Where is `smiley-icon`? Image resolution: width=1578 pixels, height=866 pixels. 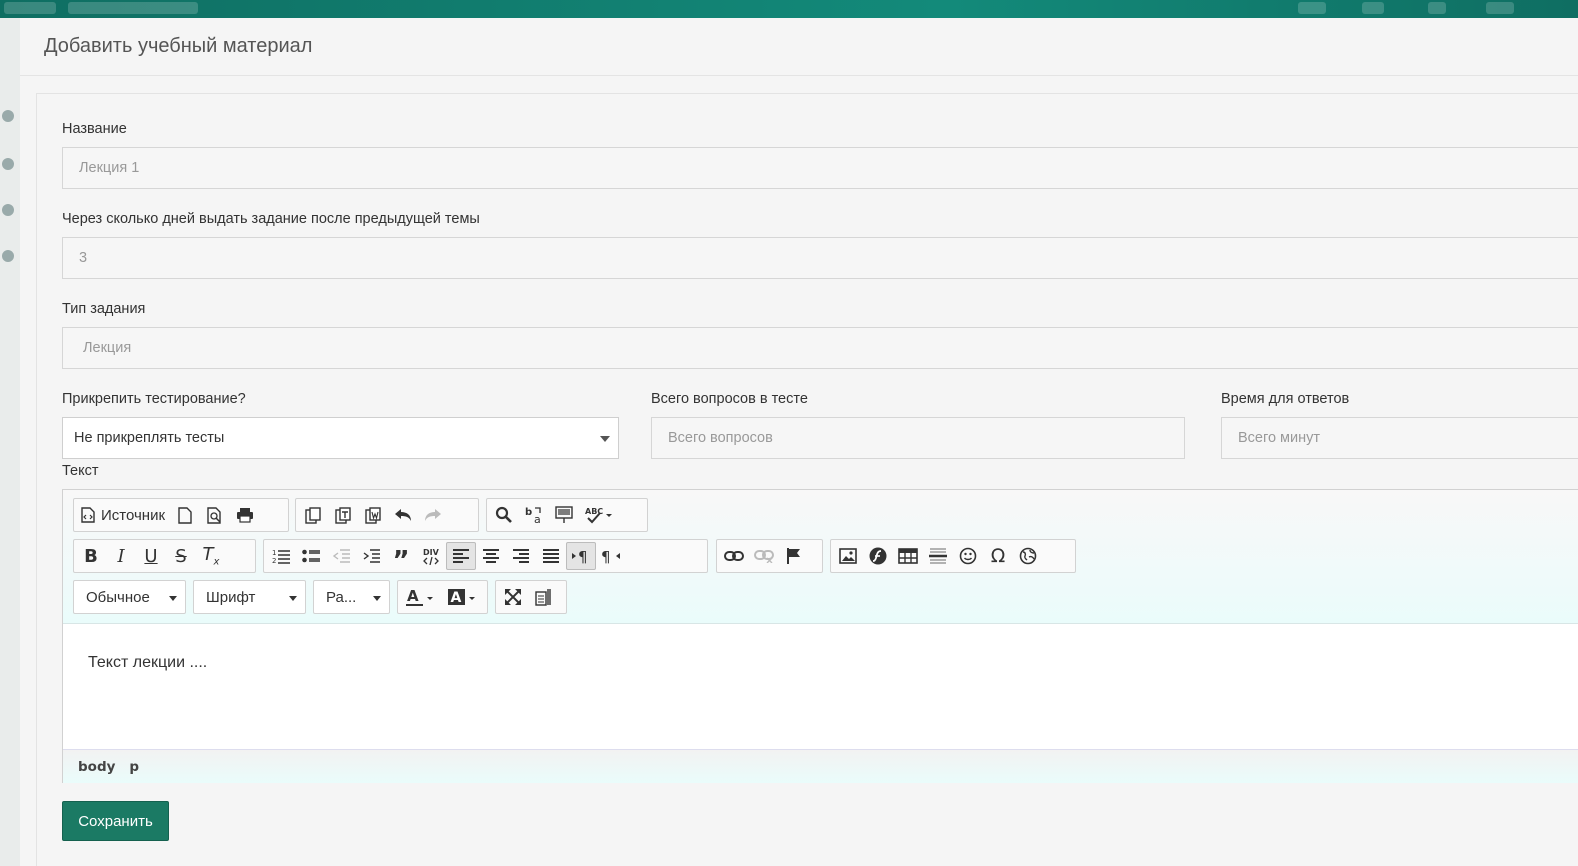 smiley-icon is located at coordinates (968, 556).